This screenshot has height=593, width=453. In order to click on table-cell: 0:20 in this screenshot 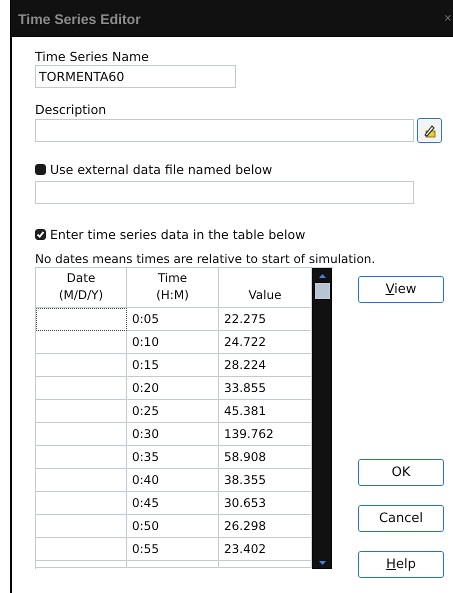, I will do `click(173, 388)`.